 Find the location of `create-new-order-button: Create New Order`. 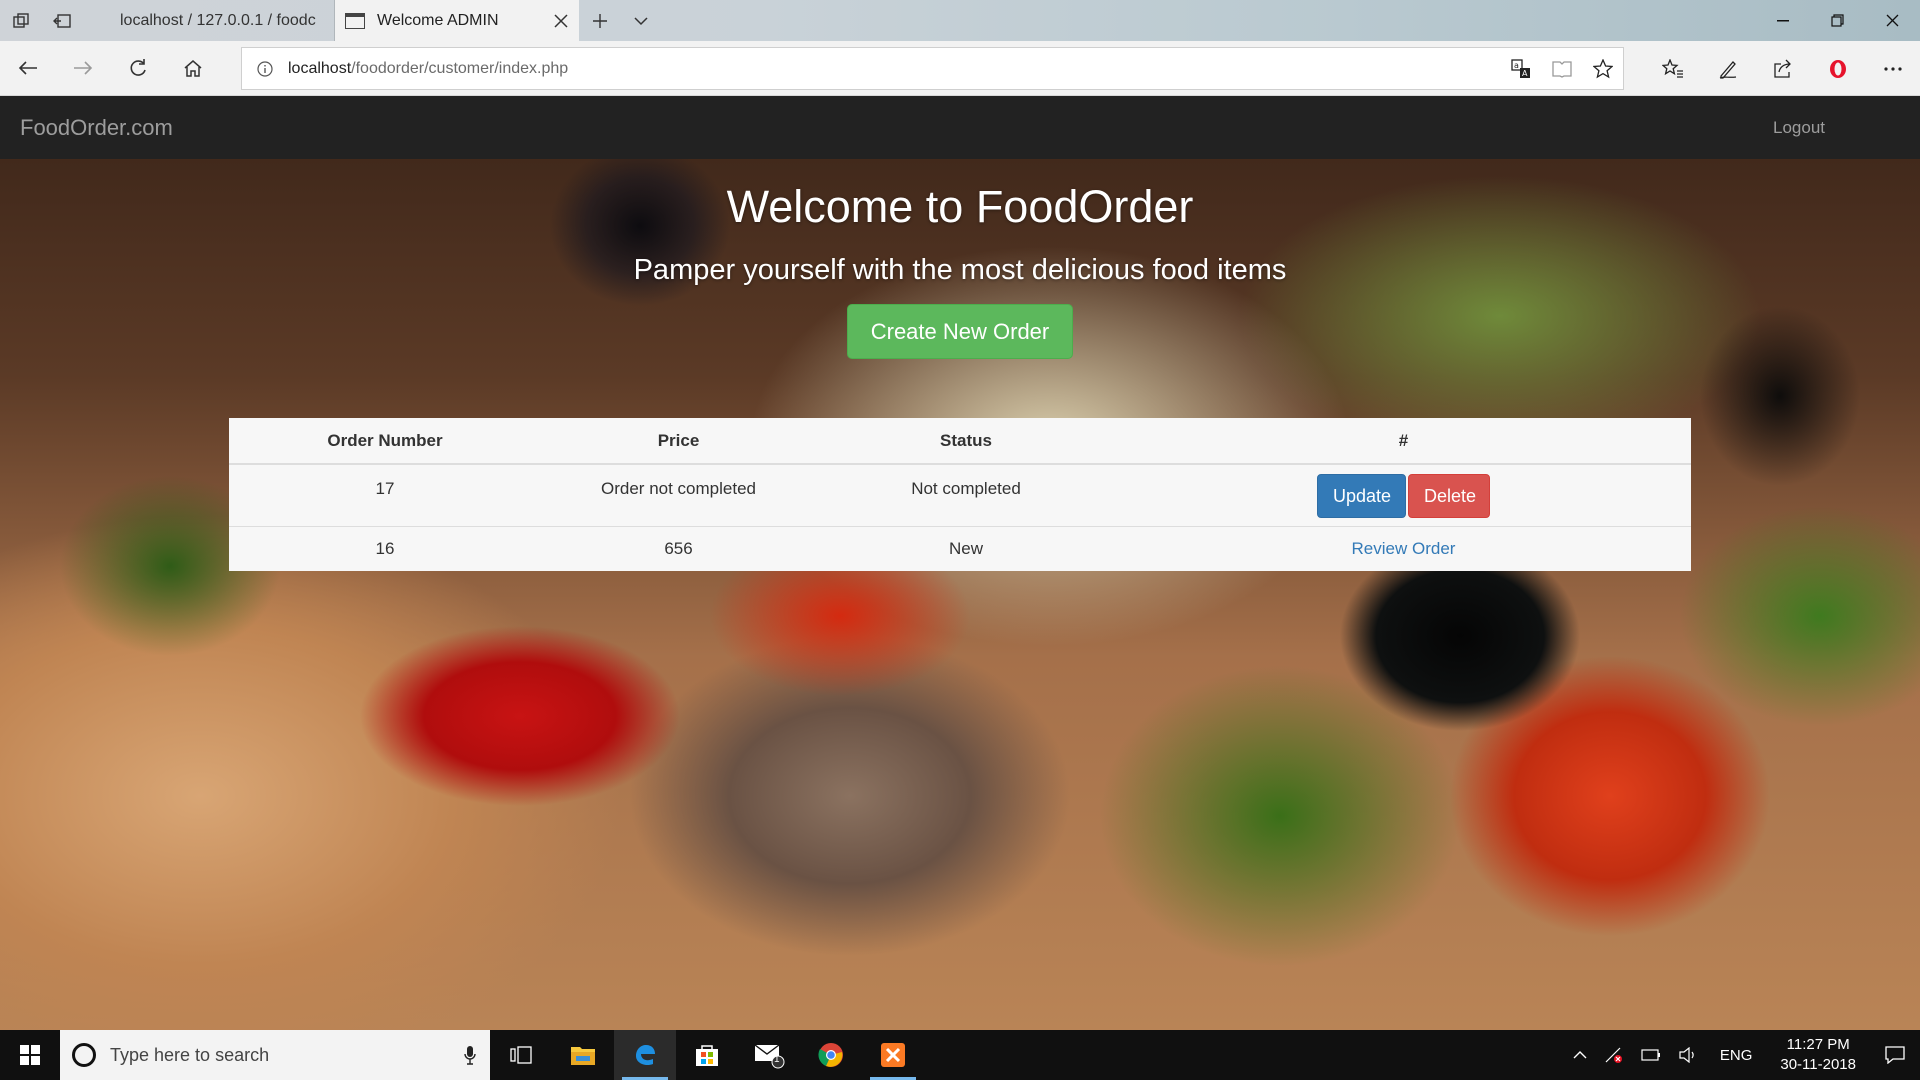

create-new-order-button: Create New Order is located at coordinates (960, 331).